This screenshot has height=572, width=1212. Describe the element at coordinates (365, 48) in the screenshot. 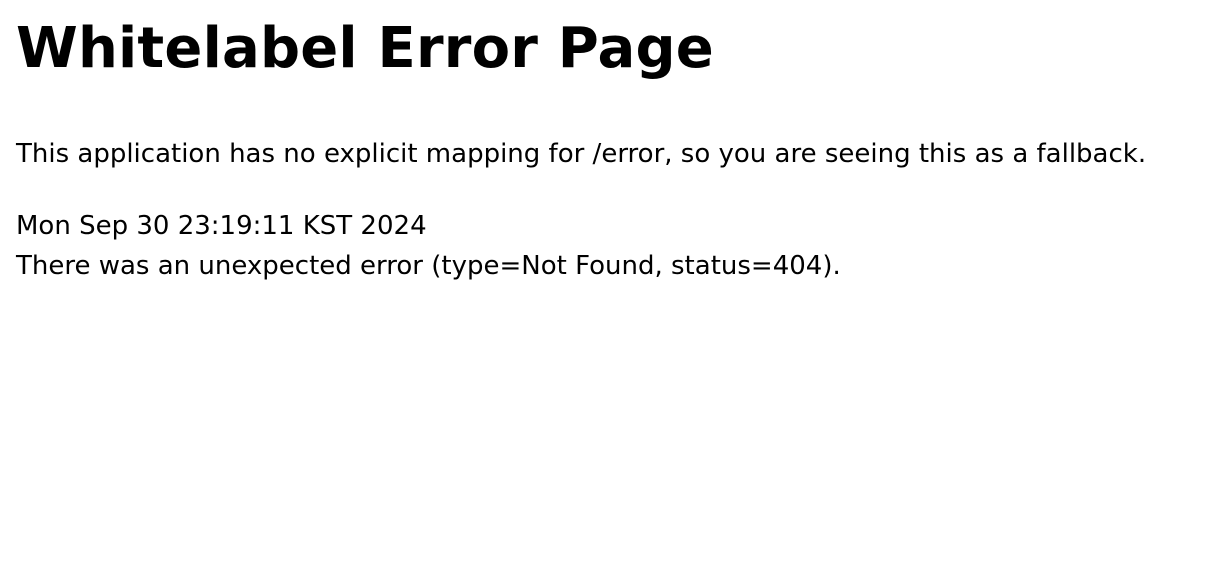

I see `page-title: Whitelabel Error Page` at that location.